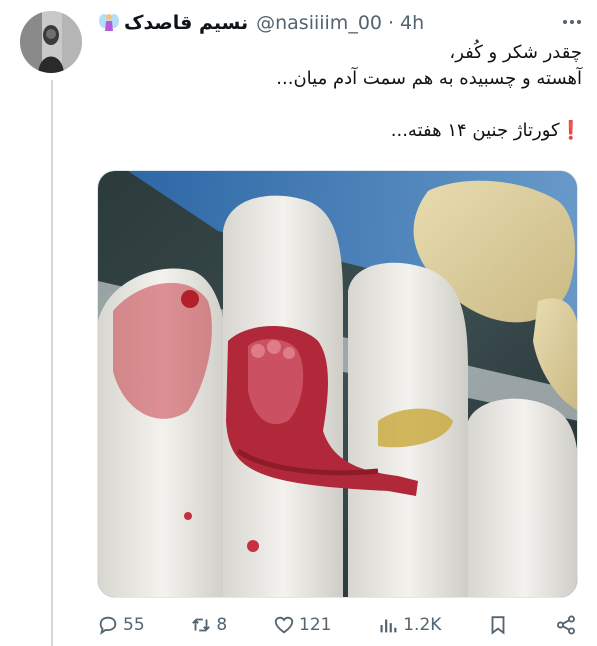 The width and height of the screenshot is (597, 646). What do you see at coordinates (121, 625) in the screenshot?
I see `reply-button: 55` at bounding box center [121, 625].